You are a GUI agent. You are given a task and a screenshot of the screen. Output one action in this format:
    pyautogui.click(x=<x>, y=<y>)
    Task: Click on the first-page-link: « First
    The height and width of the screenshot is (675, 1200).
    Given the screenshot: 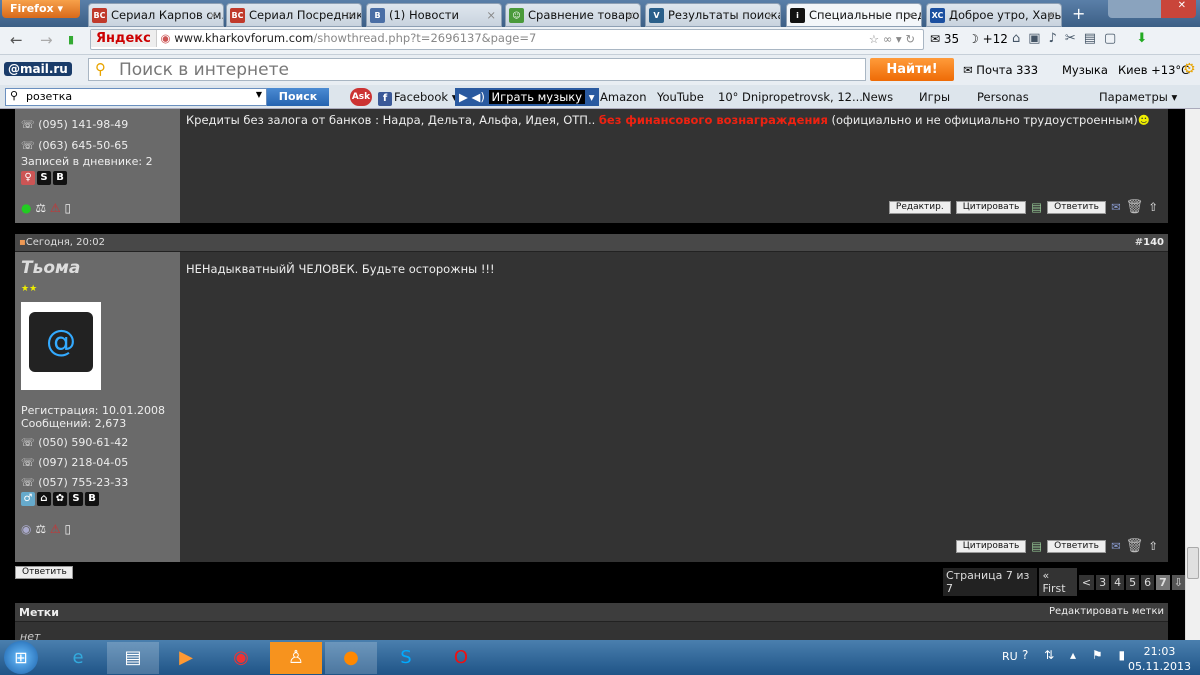 What is the action you would take?
    pyautogui.click(x=1058, y=582)
    